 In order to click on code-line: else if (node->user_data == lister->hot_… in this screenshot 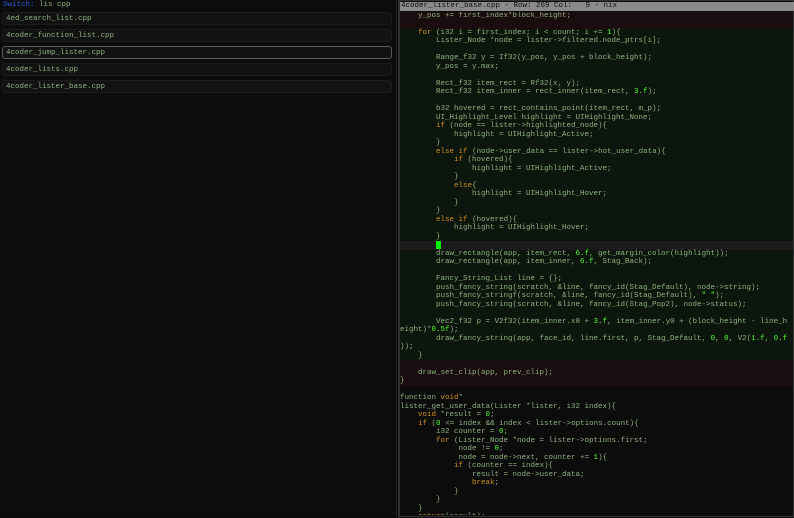, I will do `click(596, 152)`.